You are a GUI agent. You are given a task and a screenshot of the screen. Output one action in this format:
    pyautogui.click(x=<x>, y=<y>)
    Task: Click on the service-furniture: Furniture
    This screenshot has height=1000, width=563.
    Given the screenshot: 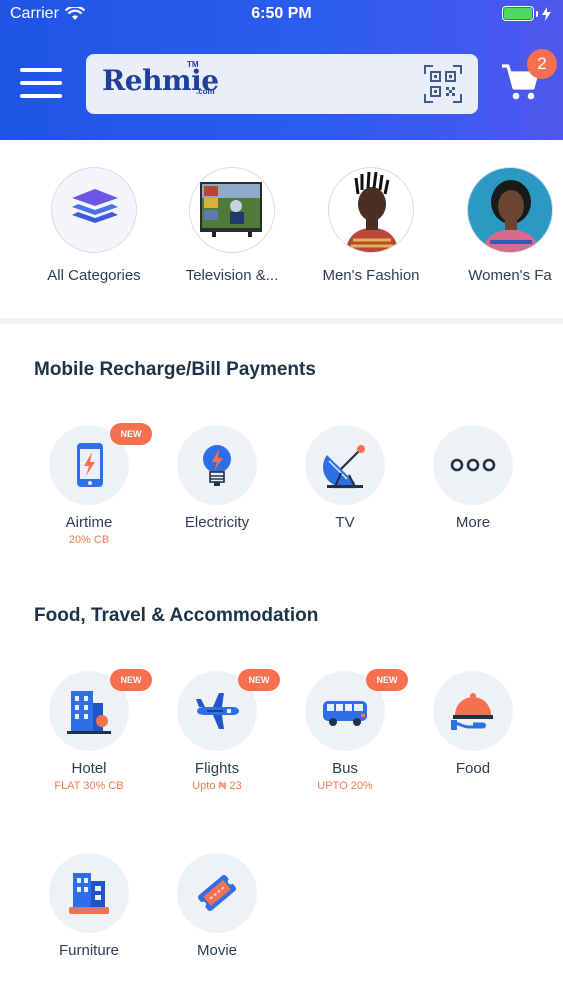 What is the action you would take?
    pyautogui.click(x=89, y=906)
    